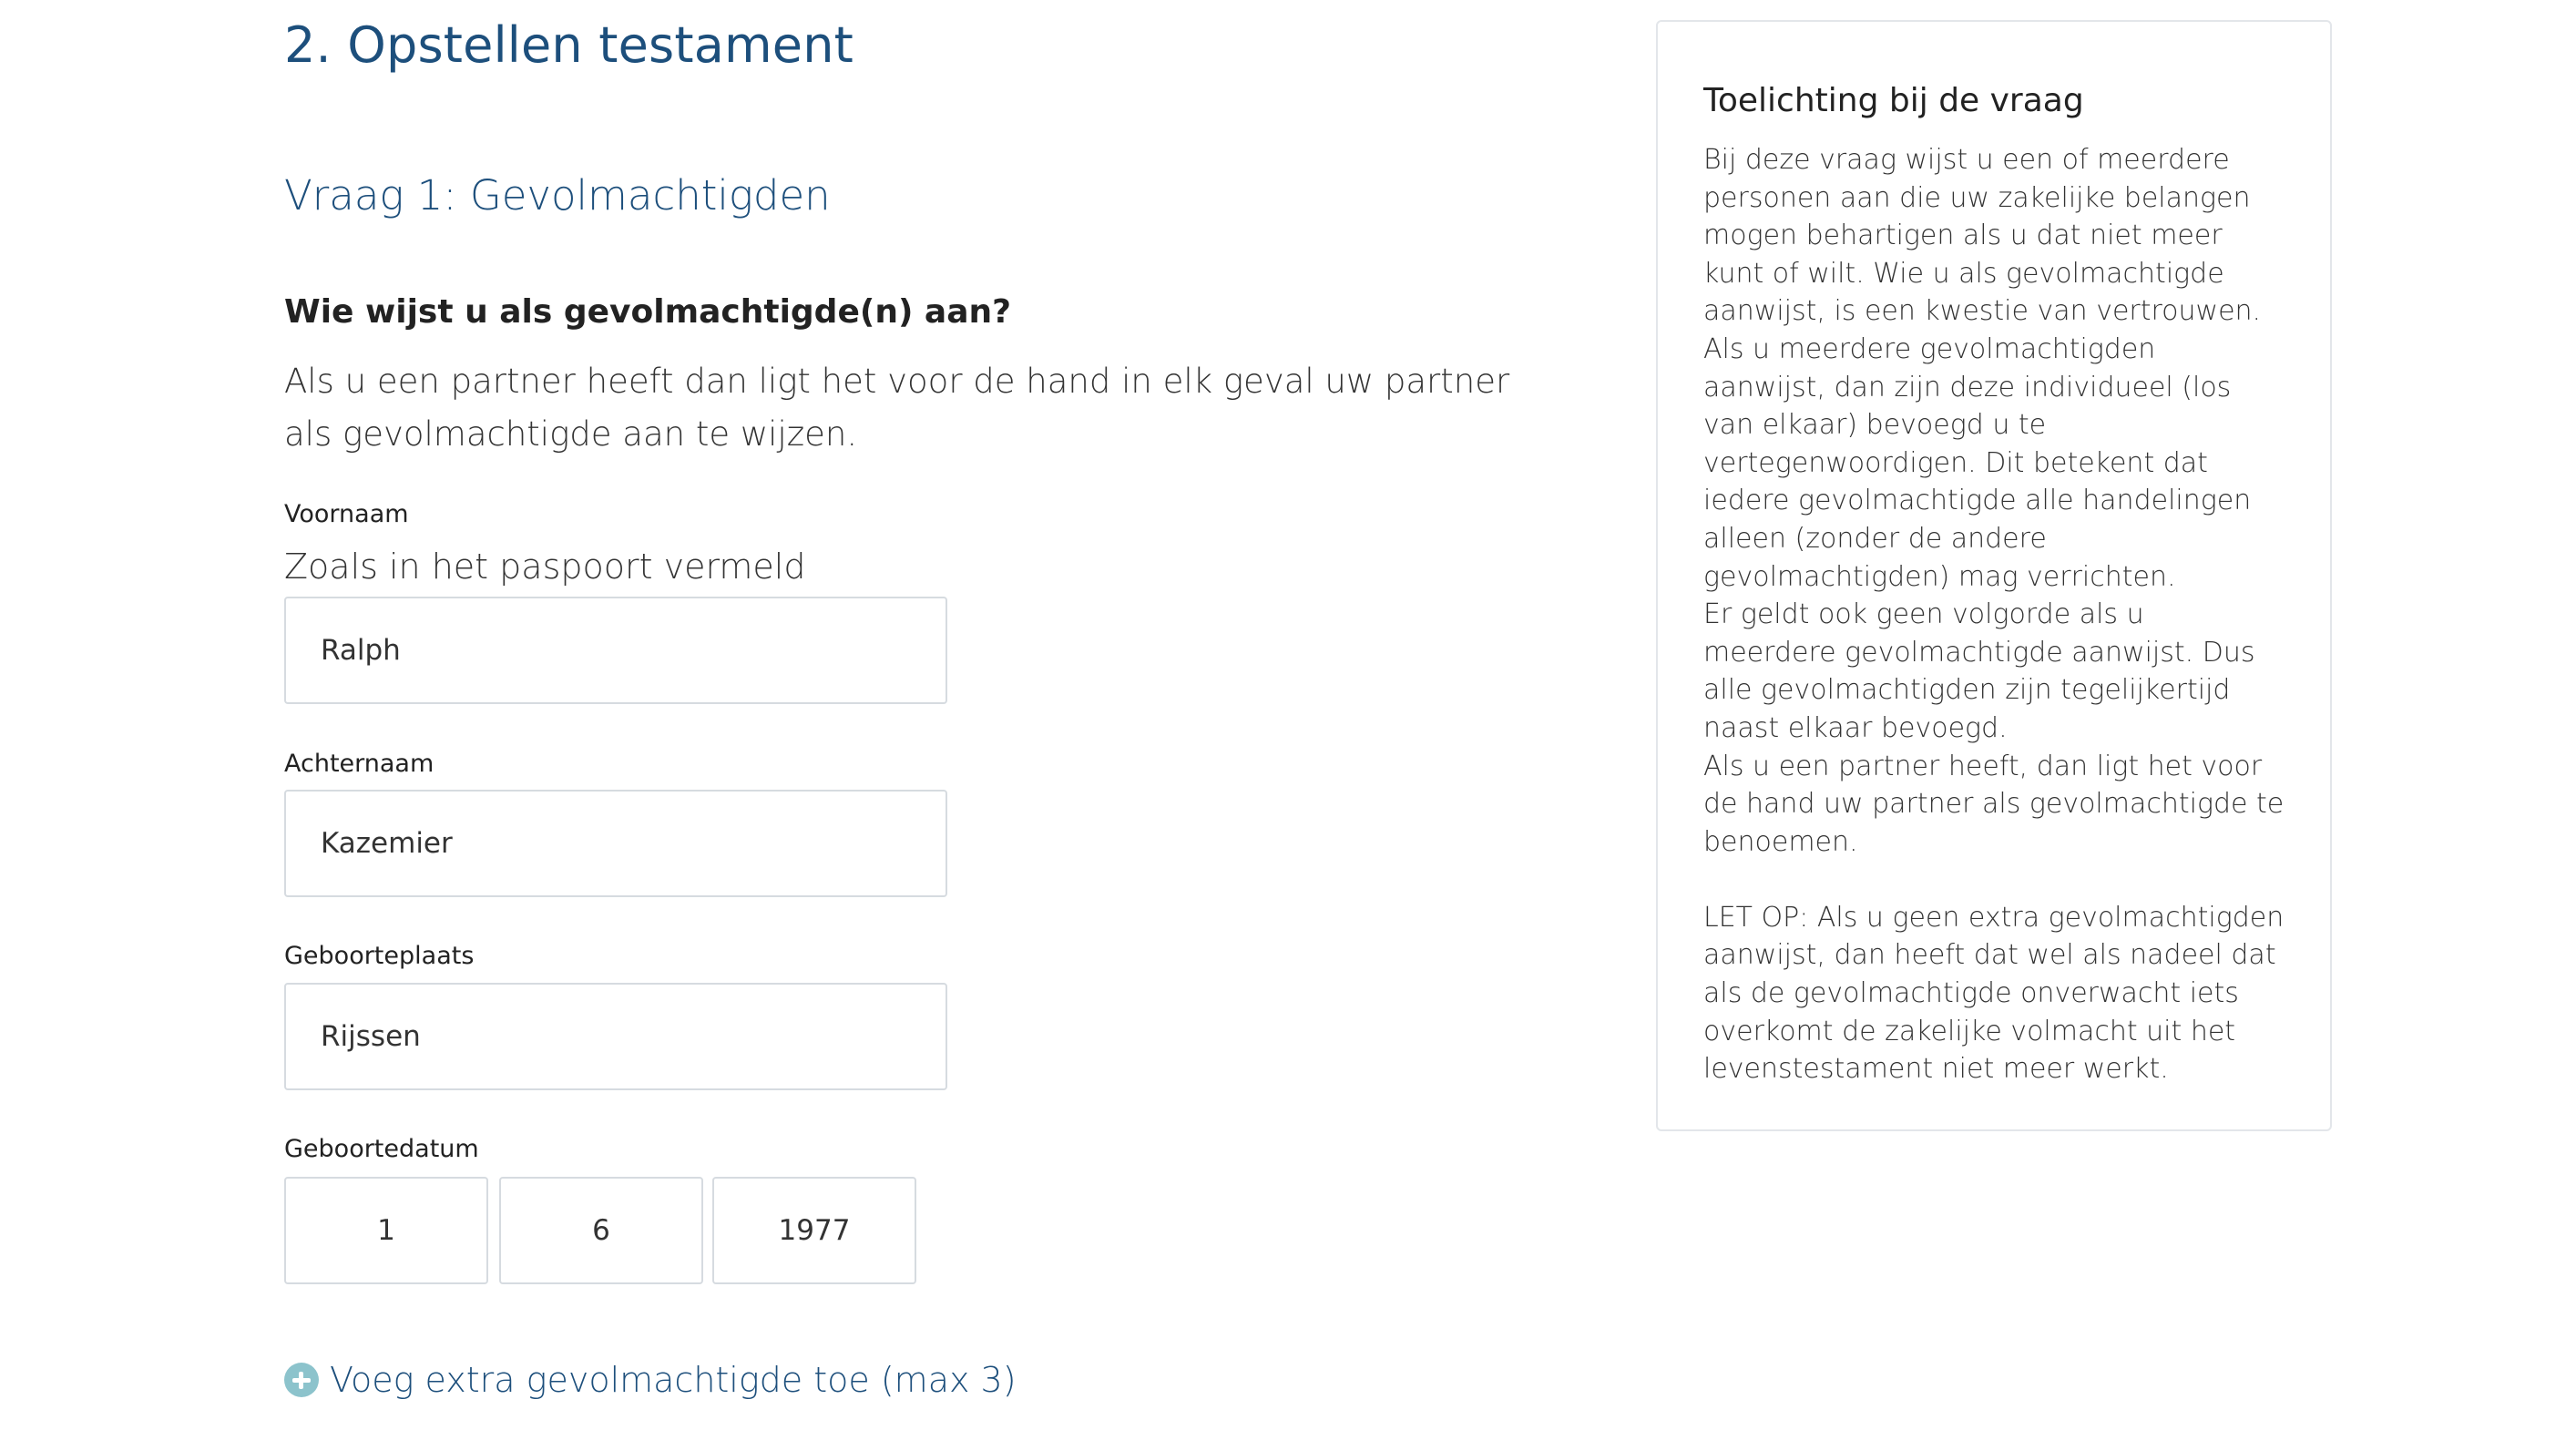 Image resolution: width=2576 pixels, height=1430 pixels. Describe the element at coordinates (382, 1149) in the screenshot. I see `birthdate-label: Geboortedatum` at that location.